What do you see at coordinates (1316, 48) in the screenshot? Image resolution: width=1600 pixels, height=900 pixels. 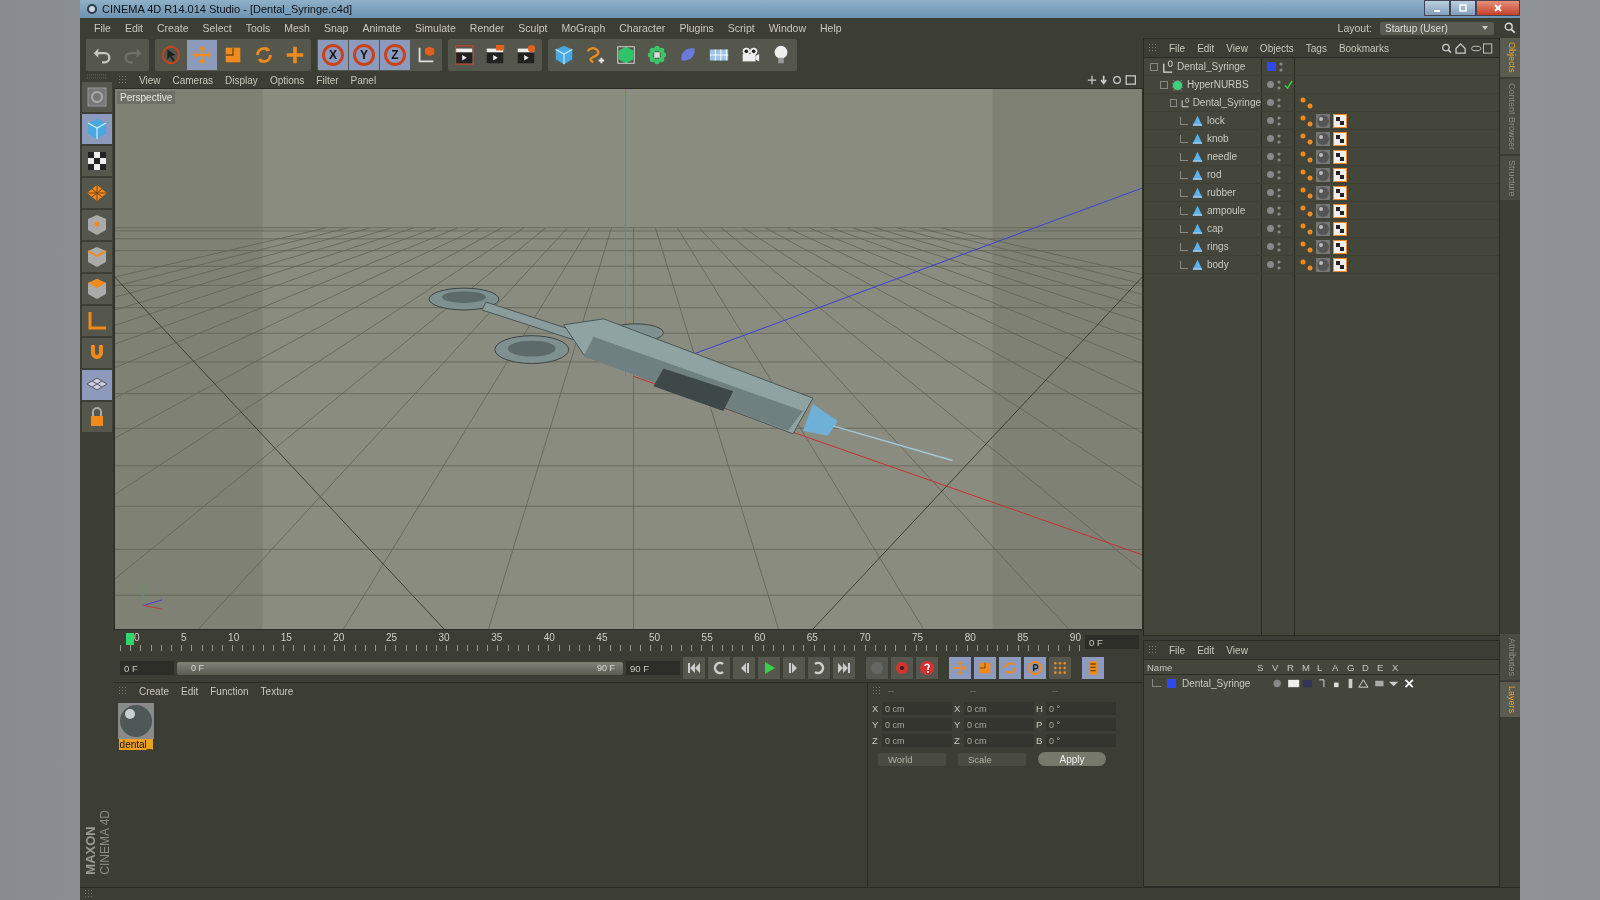 I see `object-menu-item: Tags` at bounding box center [1316, 48].